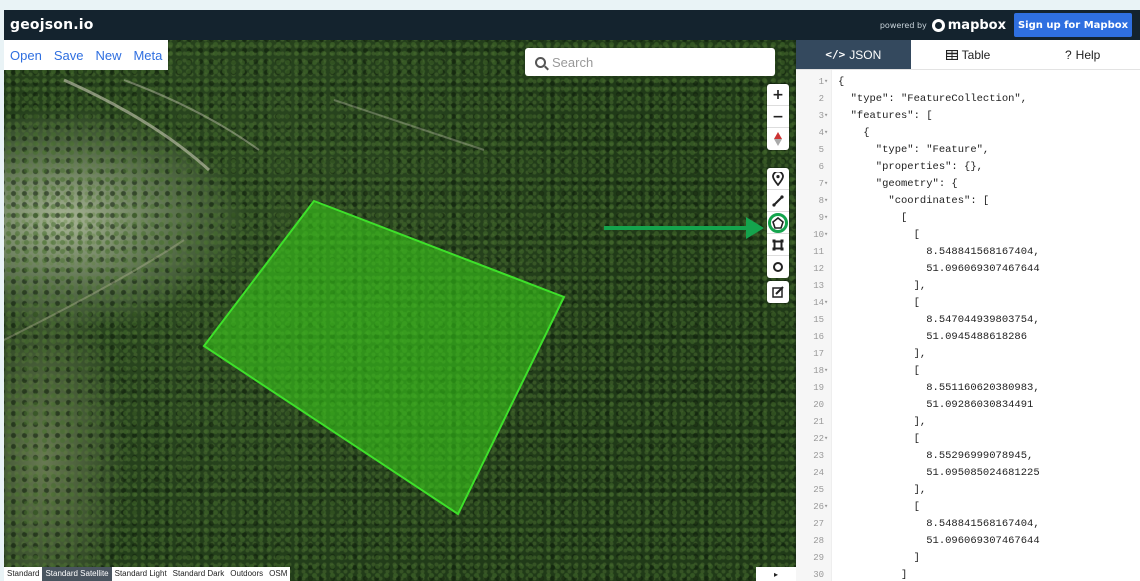 The image size is (1140, 581). I want to click on signup-button: Sign up for Mapbox, so click(1073, 25).